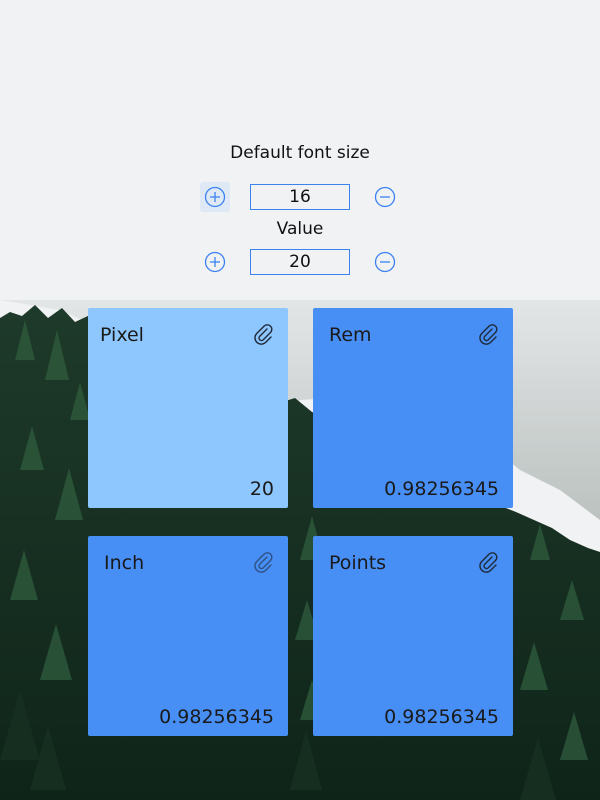 The height and width of the screenshot is (800, 600). I want to click on value-decrement-button, so click(385, 262).